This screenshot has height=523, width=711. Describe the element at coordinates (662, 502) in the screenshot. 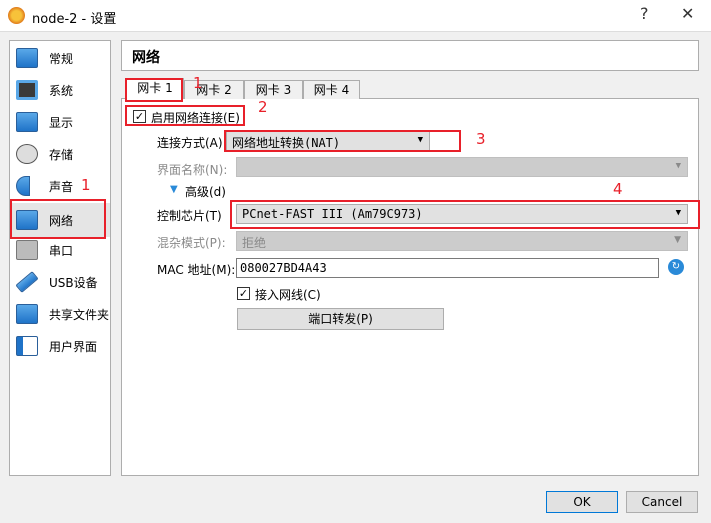

I see `cancel-button: Cancel` at that location.